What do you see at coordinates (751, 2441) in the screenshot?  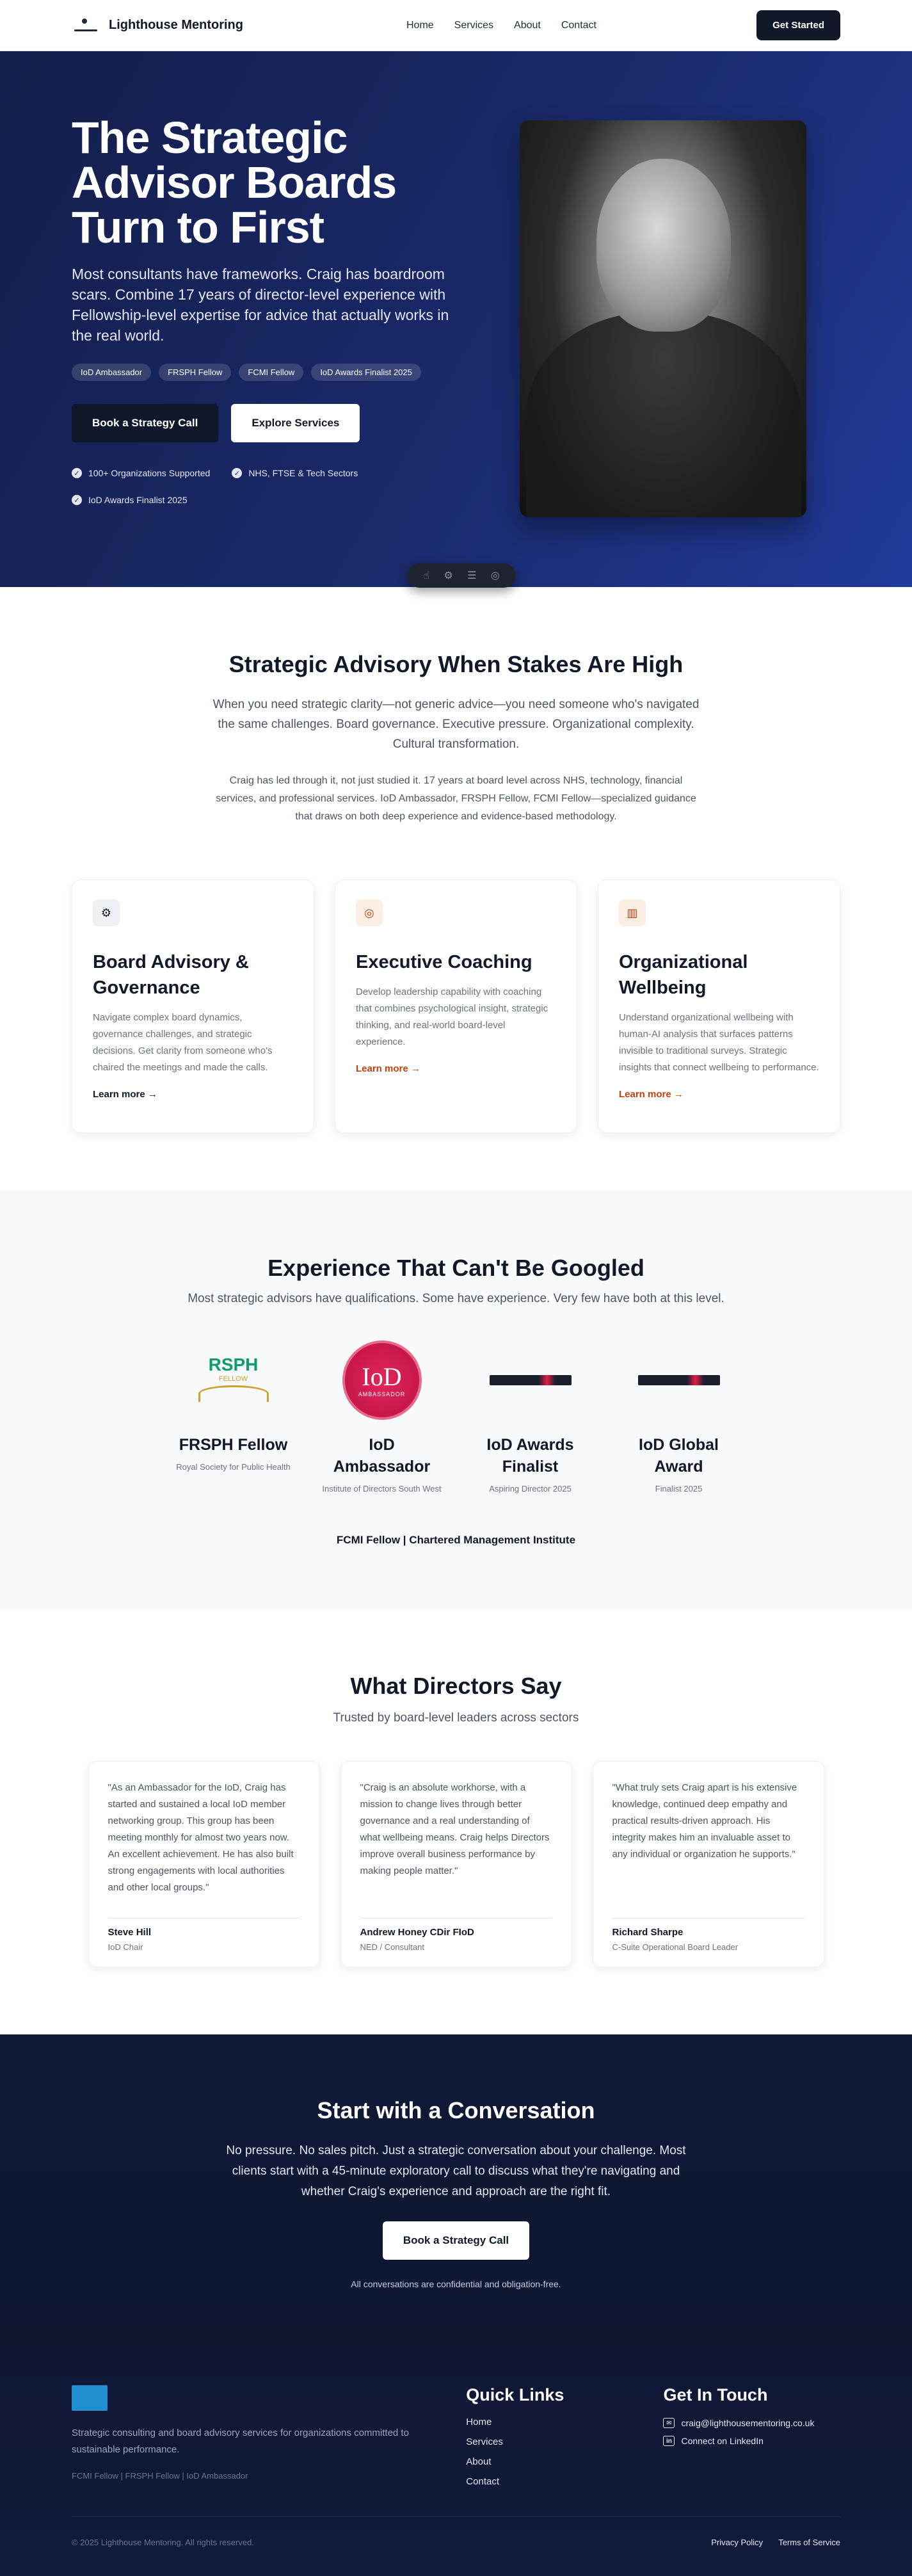 I see `linkedin-link: in Connect on LinkedIn` at bounding box center [751, 2441].